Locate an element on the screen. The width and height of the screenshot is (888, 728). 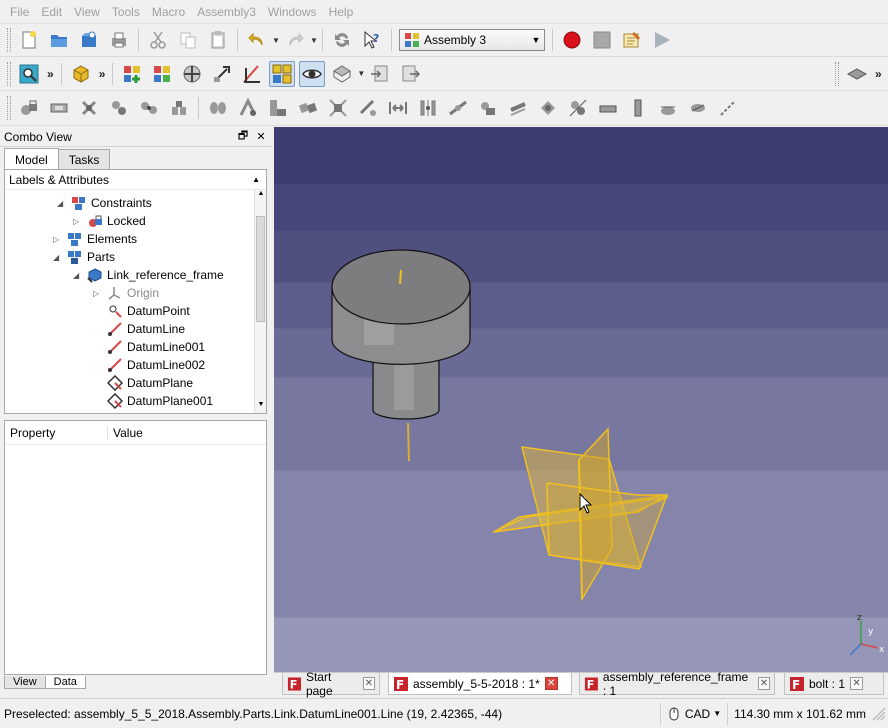
constraint-same-orientation-button is located at coordinates (179, 108).